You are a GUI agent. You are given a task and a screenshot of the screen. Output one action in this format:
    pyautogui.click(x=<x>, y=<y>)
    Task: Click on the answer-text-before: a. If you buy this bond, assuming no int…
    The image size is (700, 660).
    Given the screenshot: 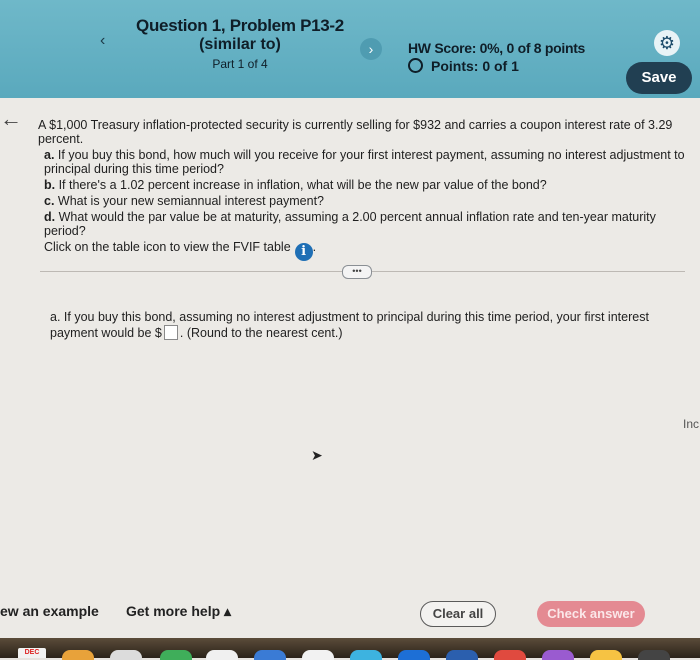 What is the action you would take?
    pyautogui.click(x=349, y=325)
    